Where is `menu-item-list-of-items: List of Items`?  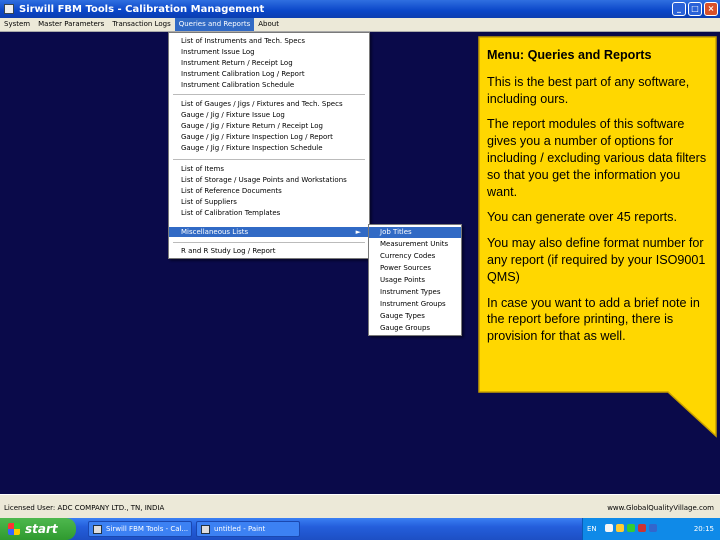
menu-item-list-of-items: List of Items is located at coordinates (269, 169).